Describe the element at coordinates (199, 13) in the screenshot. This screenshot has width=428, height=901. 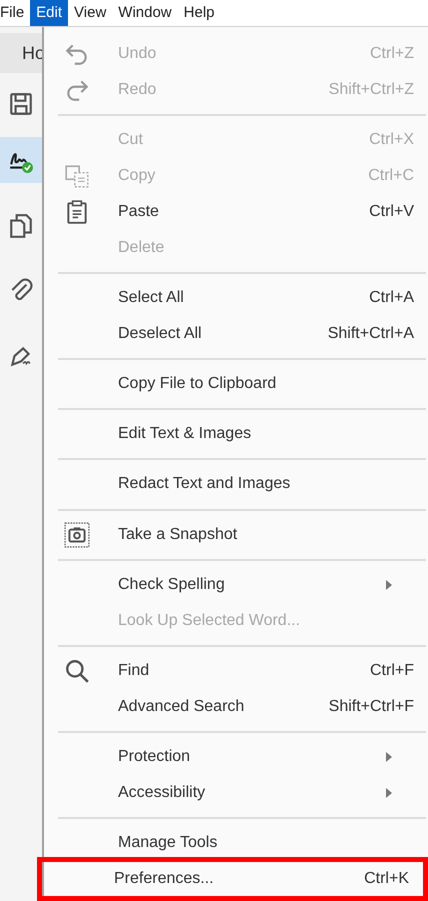
I see `menu-bar-item: Help` at that location.